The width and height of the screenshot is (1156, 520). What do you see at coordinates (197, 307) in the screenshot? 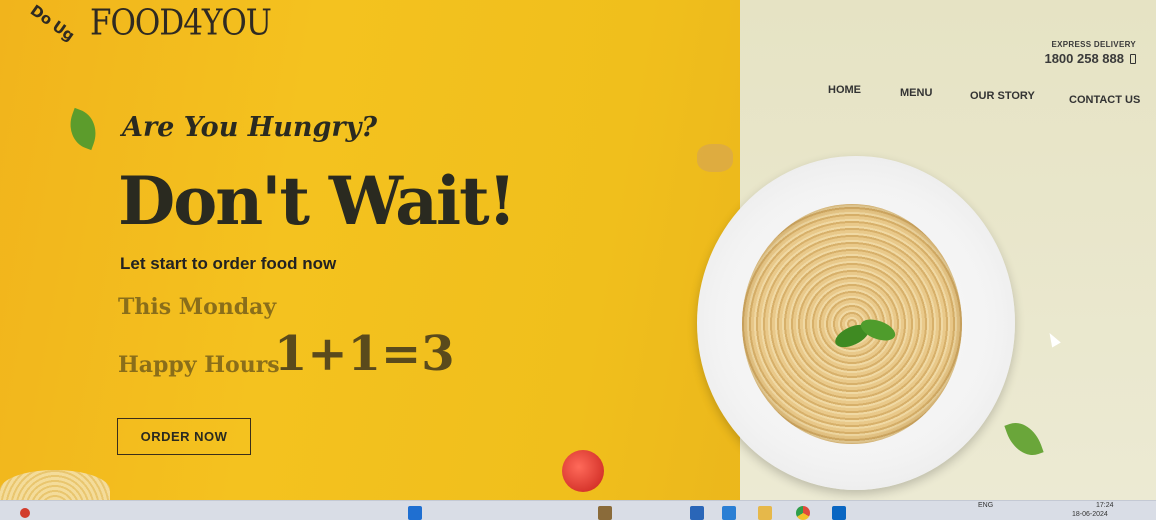
I see `promo-day: This Monday` at bounding box center [197, 307].